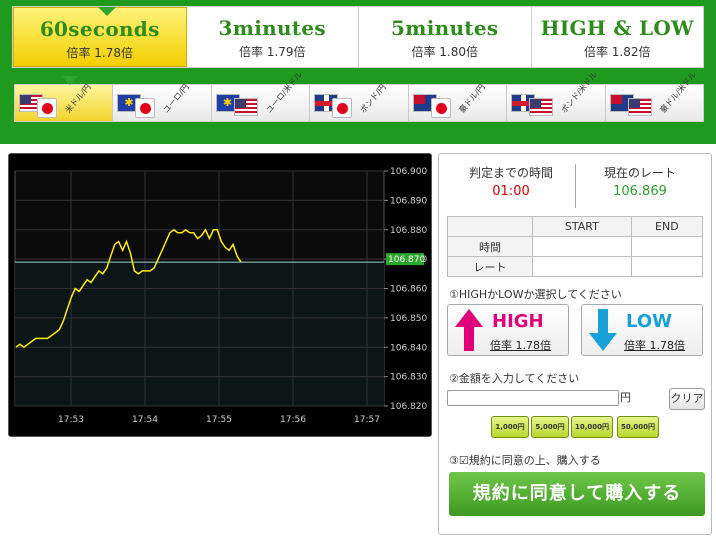  I want to click on step1-instruction: ①HIGHかLOWか選択してください, so click(535, 294).